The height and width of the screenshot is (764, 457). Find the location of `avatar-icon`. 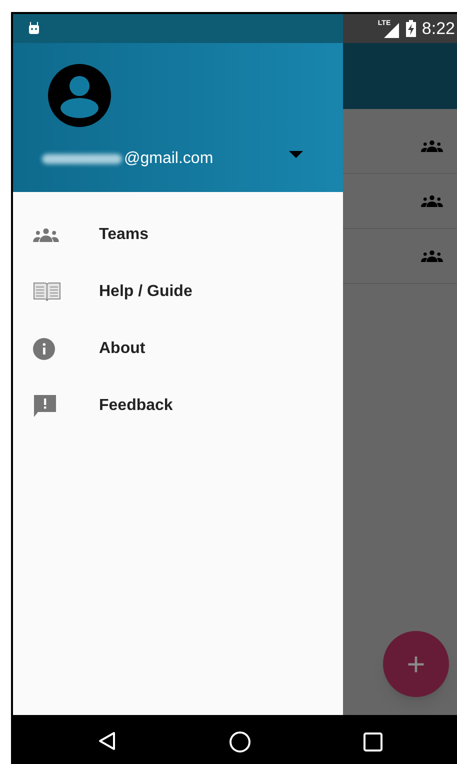

avatar-icon is located at coordinates (79, 95).